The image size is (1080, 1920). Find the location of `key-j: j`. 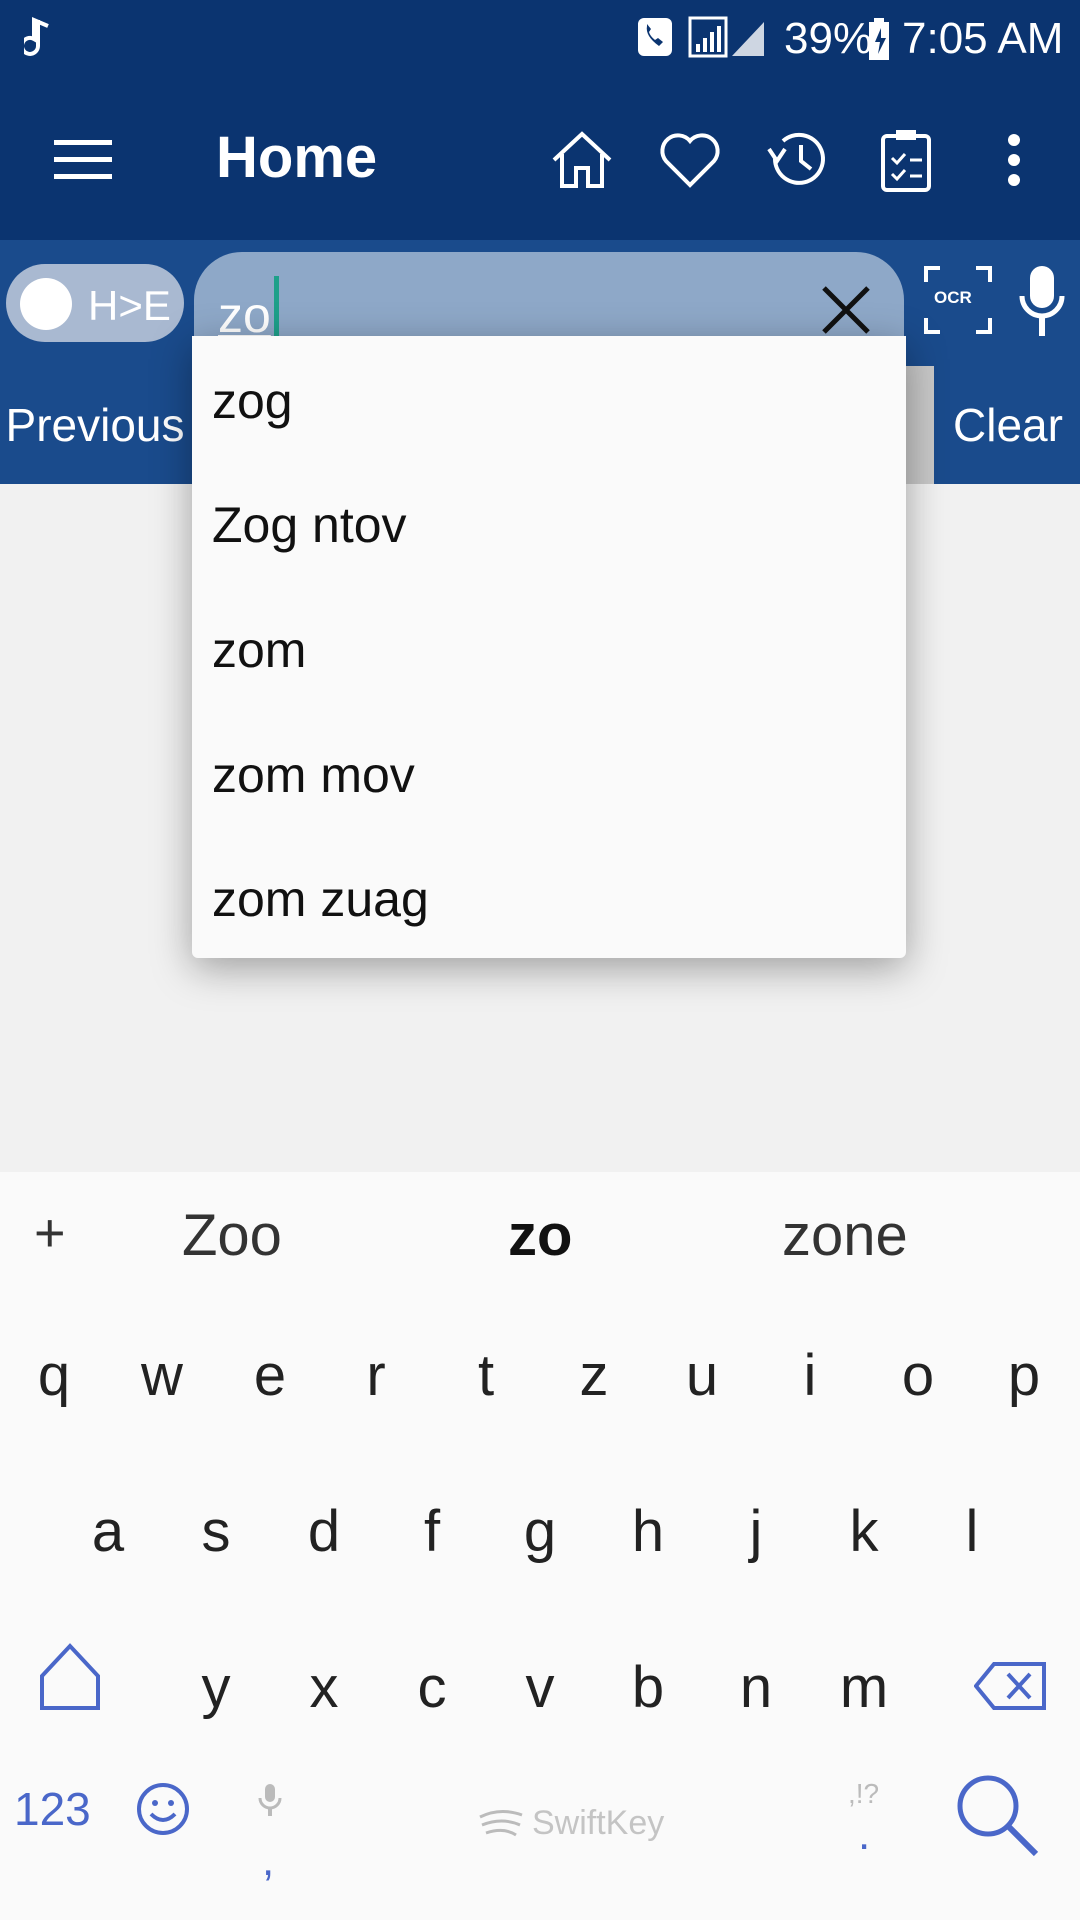

key-j: j is located at coordinates (756, 1531).